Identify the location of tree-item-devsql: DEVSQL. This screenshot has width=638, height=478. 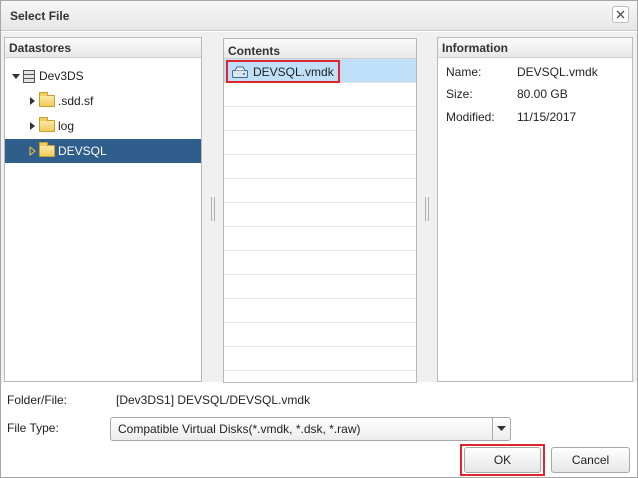
(103, 151).